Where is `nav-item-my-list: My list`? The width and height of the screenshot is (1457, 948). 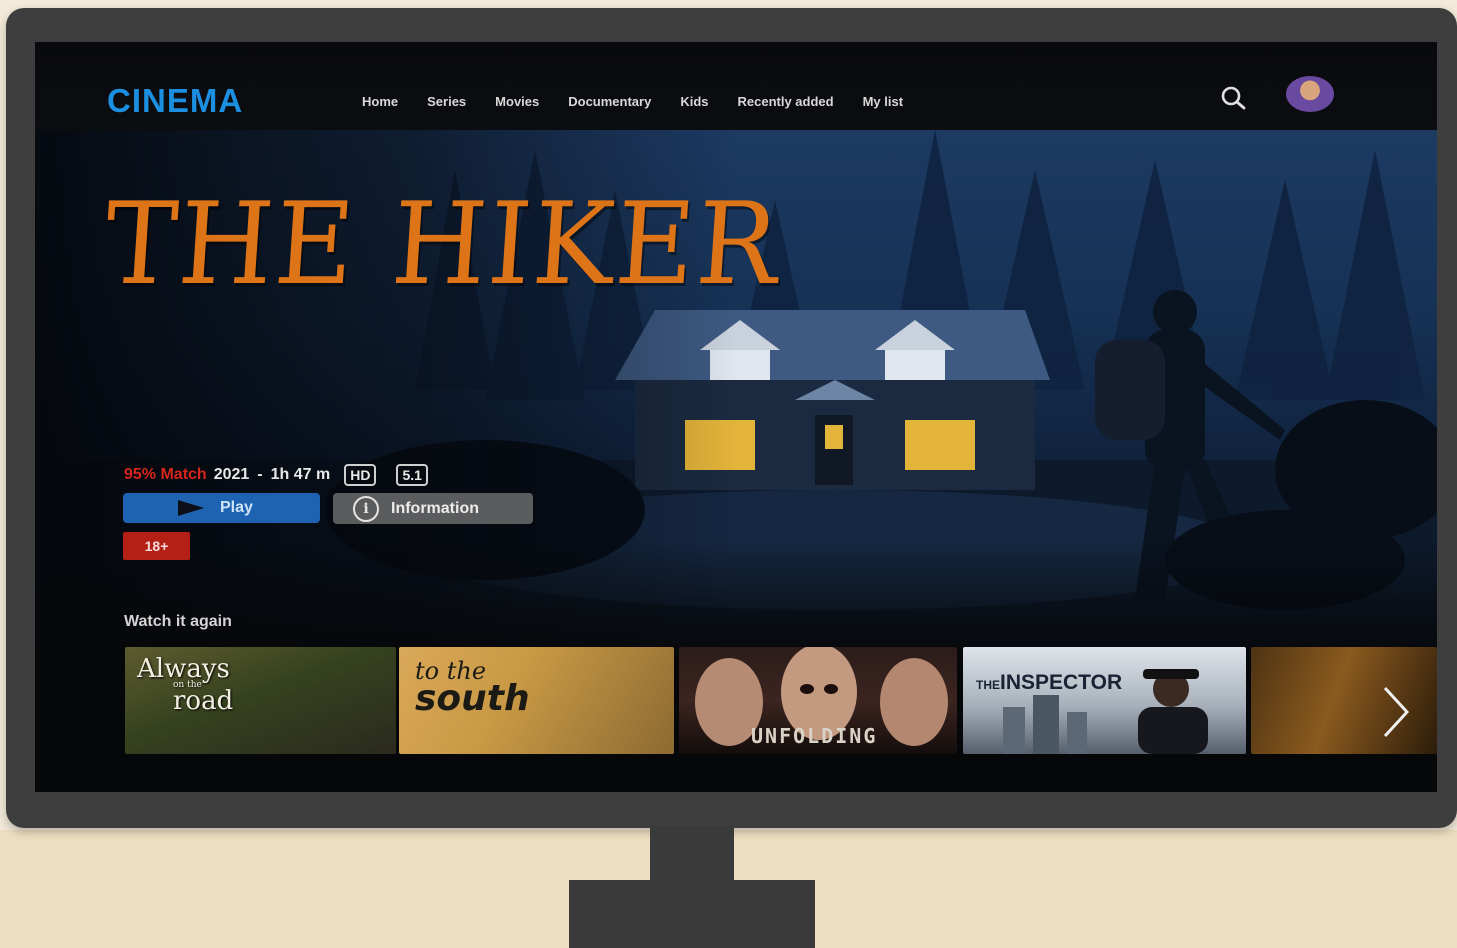 nav-item-my-list: My list is located at coordinates (883, 101).